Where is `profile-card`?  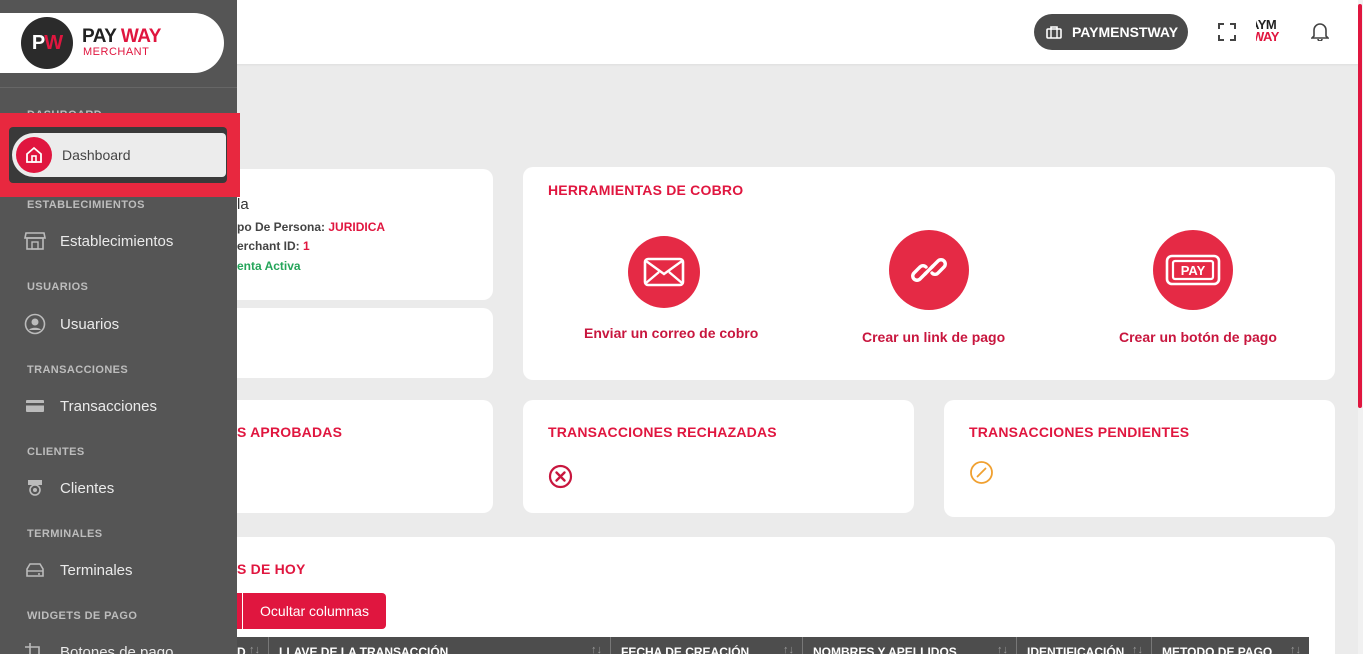
profile-card is located at coordinates (356, 234).